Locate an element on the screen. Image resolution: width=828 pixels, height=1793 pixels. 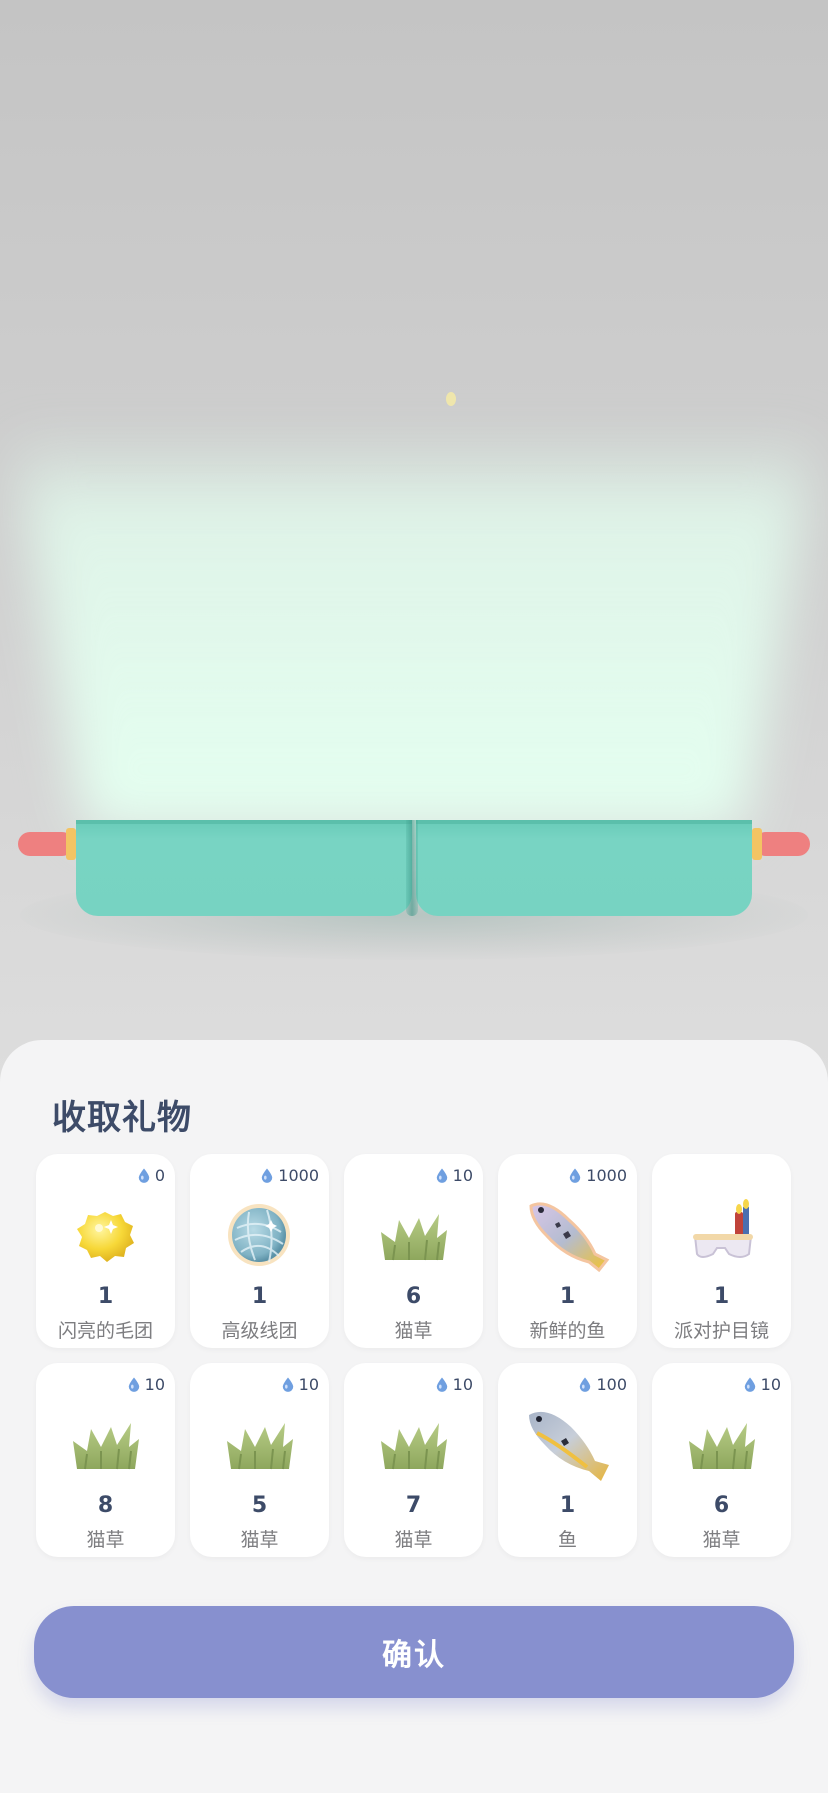
confirm-button: 确认 is located at coordinates (414, 1652).